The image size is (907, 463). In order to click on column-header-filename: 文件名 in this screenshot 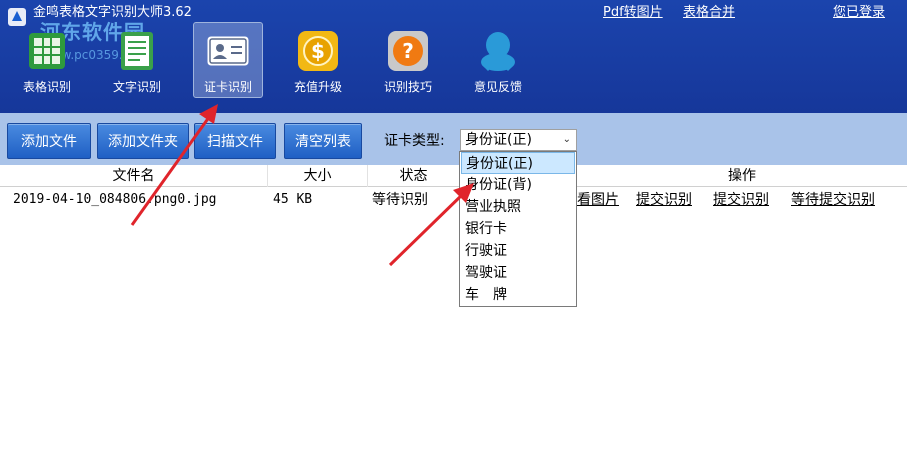, I will do `click(134, 176)`.